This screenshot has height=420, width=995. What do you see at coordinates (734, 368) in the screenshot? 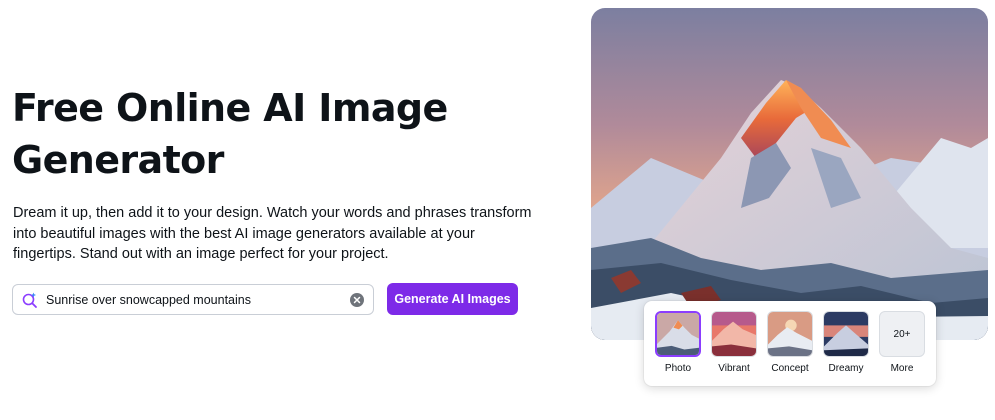
I see `style-label: Vibrant` at bounding box center [734, 368].